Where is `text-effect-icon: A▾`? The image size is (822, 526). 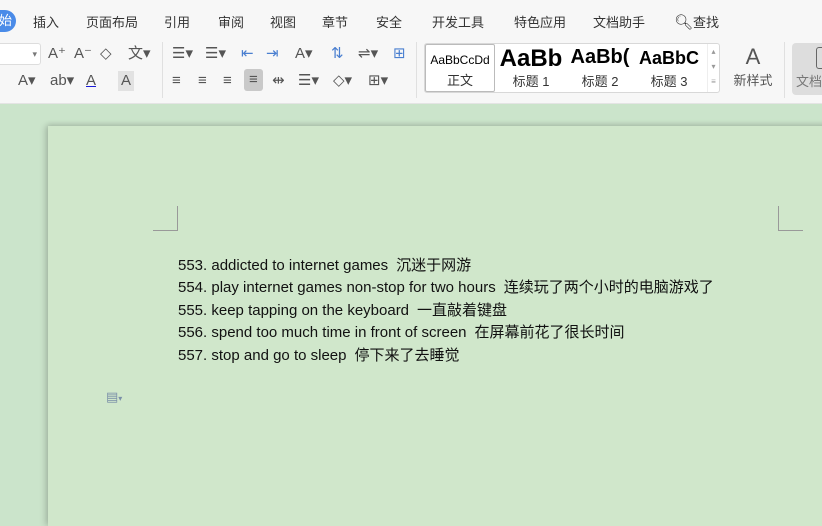
text-effect-icon: A▾ is located at coordinates (27, 81).